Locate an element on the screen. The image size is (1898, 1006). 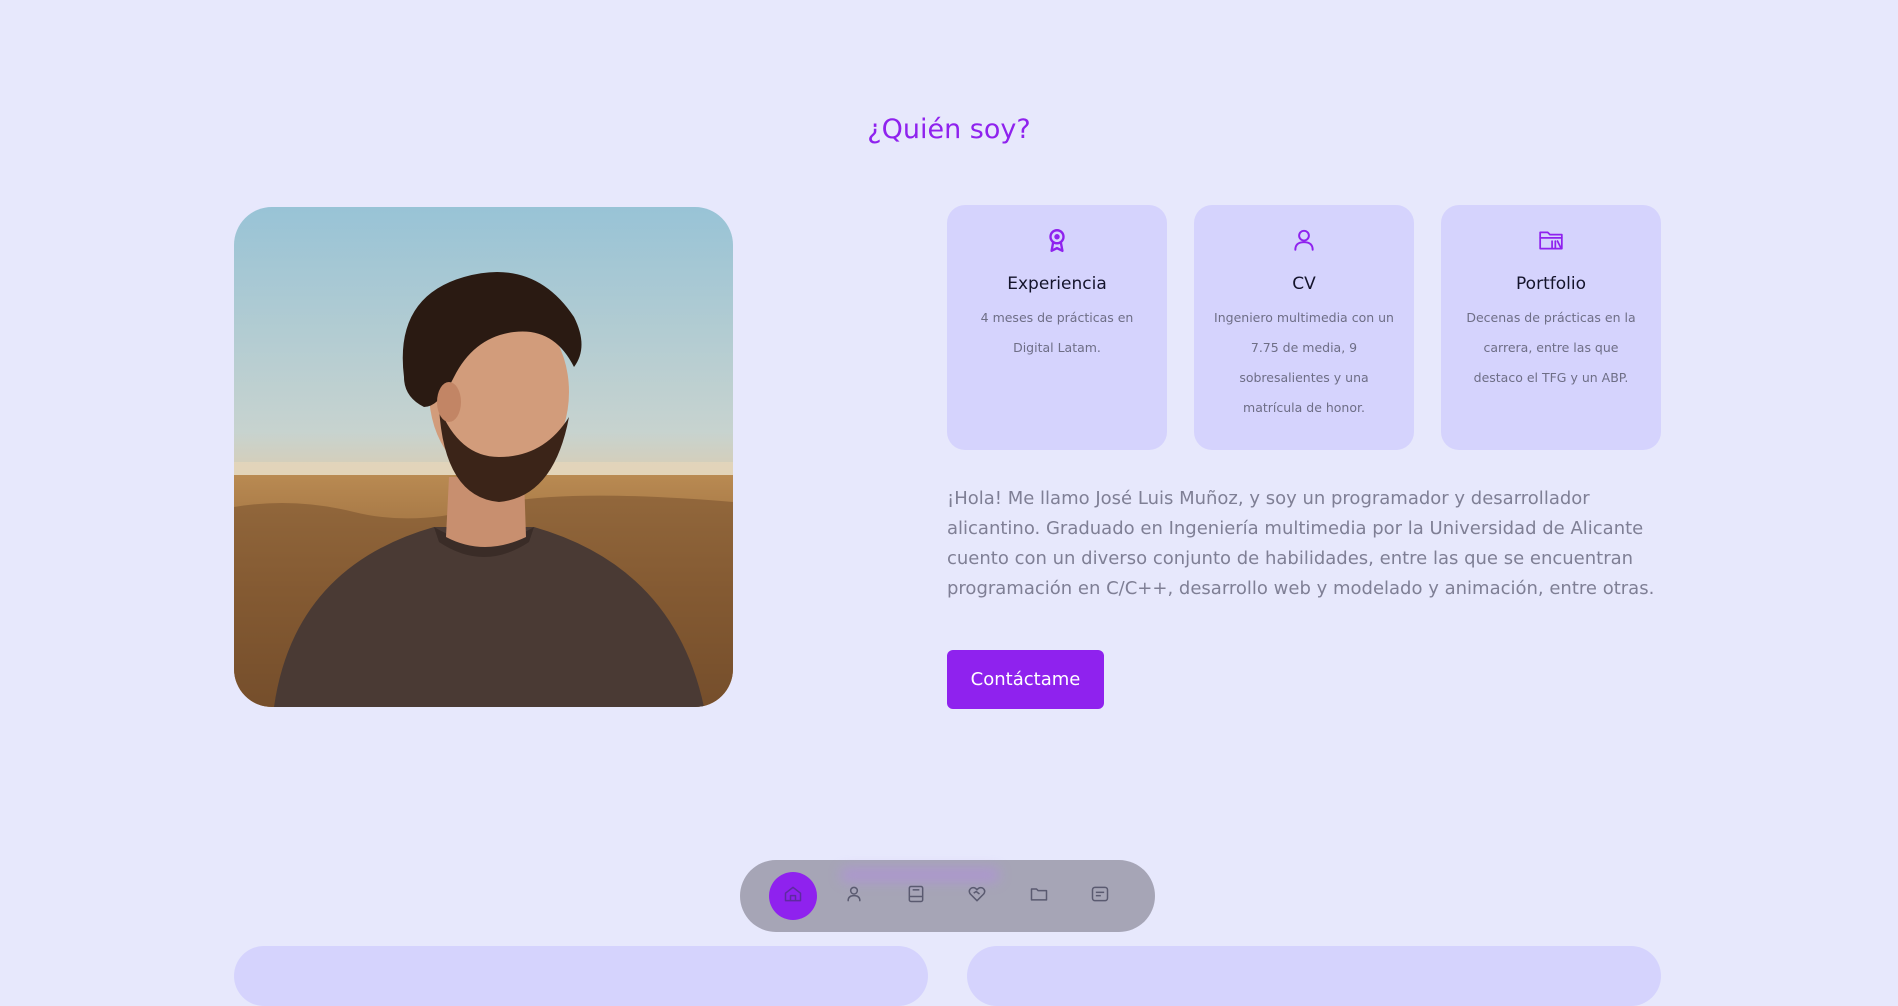
nav-home is located at coordinates (793, 896).